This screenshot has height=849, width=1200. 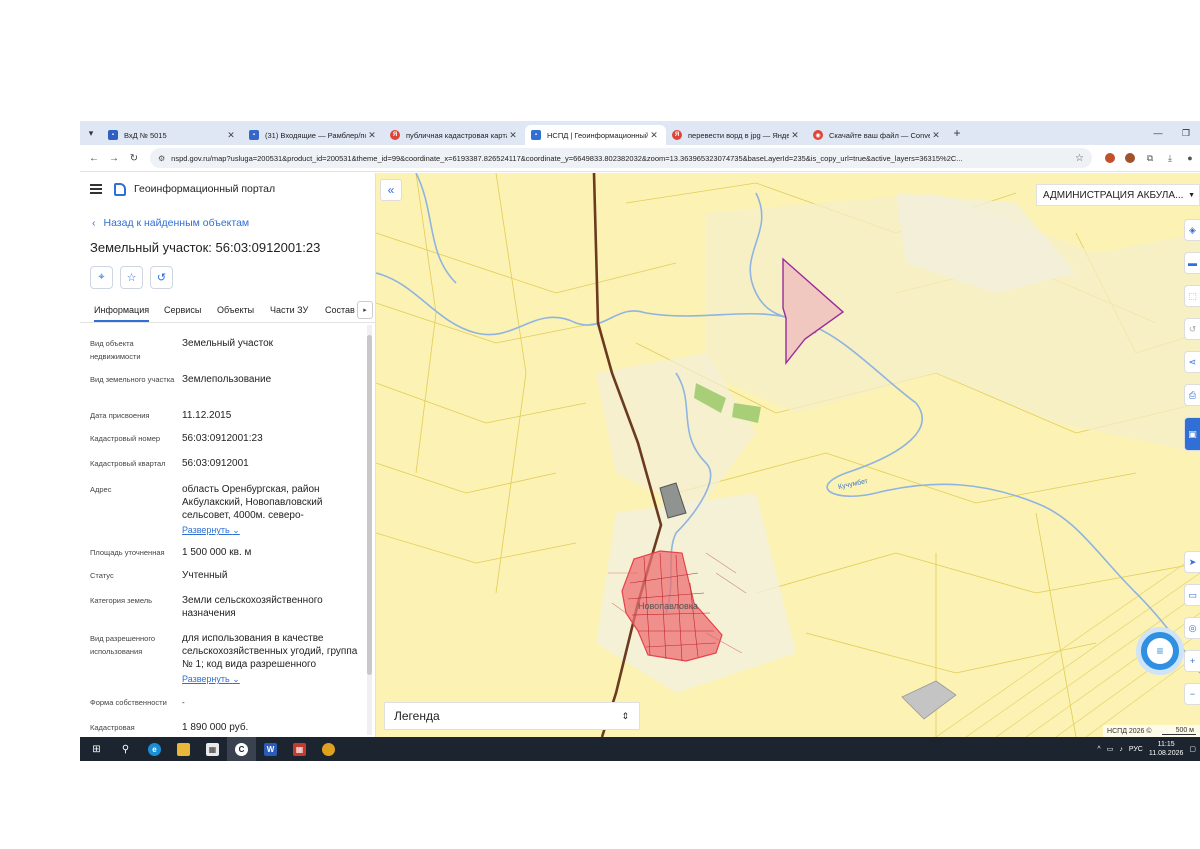 I want to click on dropdown-caret-icon: ▼, so click(x=1191, y=195).